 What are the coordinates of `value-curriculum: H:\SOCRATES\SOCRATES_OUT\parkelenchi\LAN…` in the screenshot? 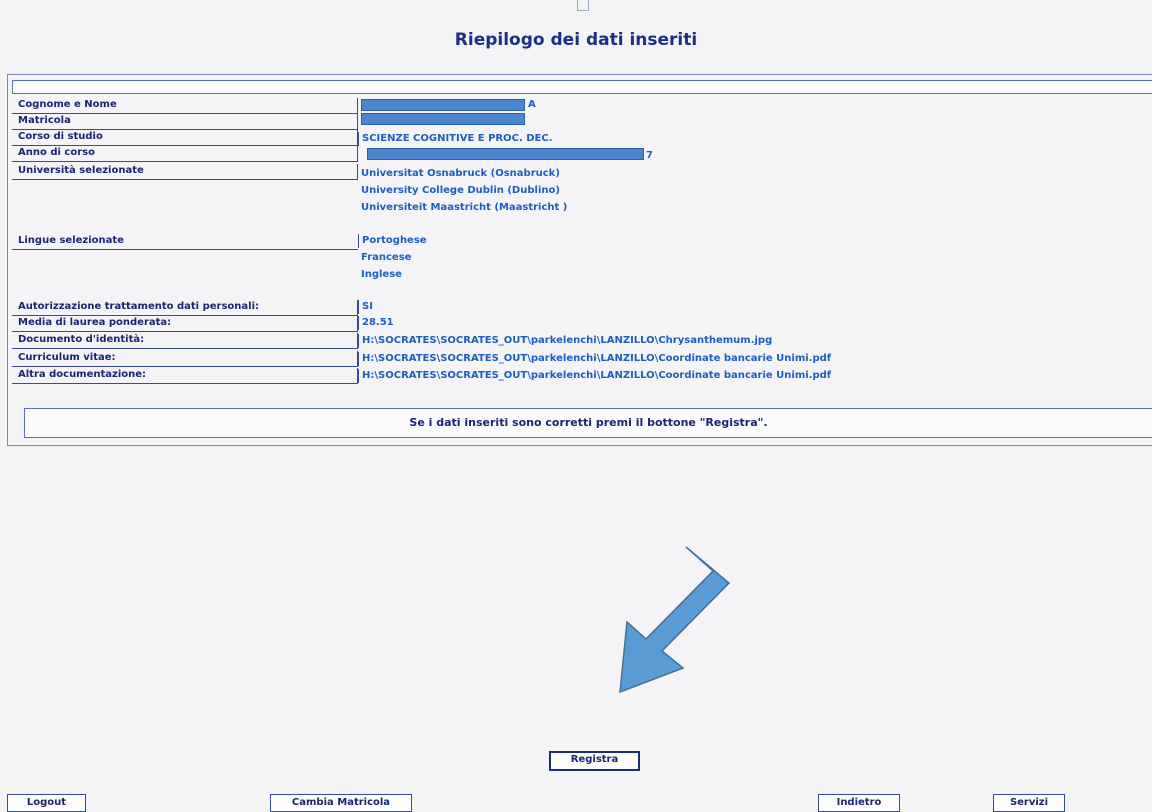 It's located at (594, 359).